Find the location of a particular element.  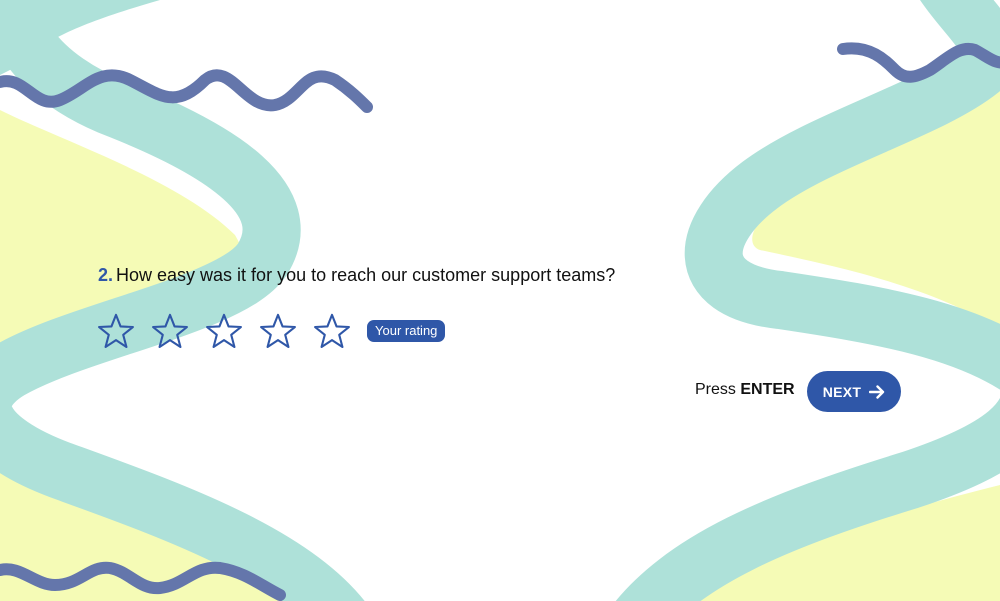

next-button-label: NEXT is located at coordinates (842, 391).